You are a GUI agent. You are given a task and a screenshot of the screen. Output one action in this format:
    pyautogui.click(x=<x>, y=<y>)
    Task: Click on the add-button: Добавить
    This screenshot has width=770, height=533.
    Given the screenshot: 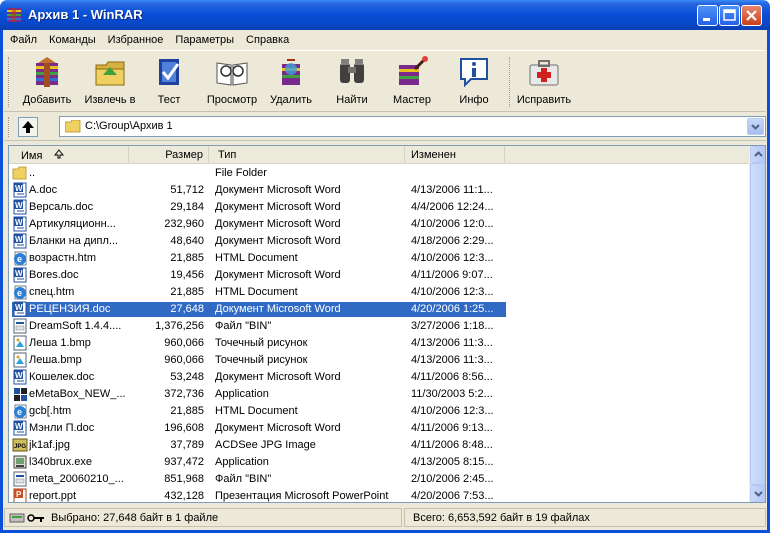 What is the action you would take?
    pyautogui.click(x=47, y=83)
    